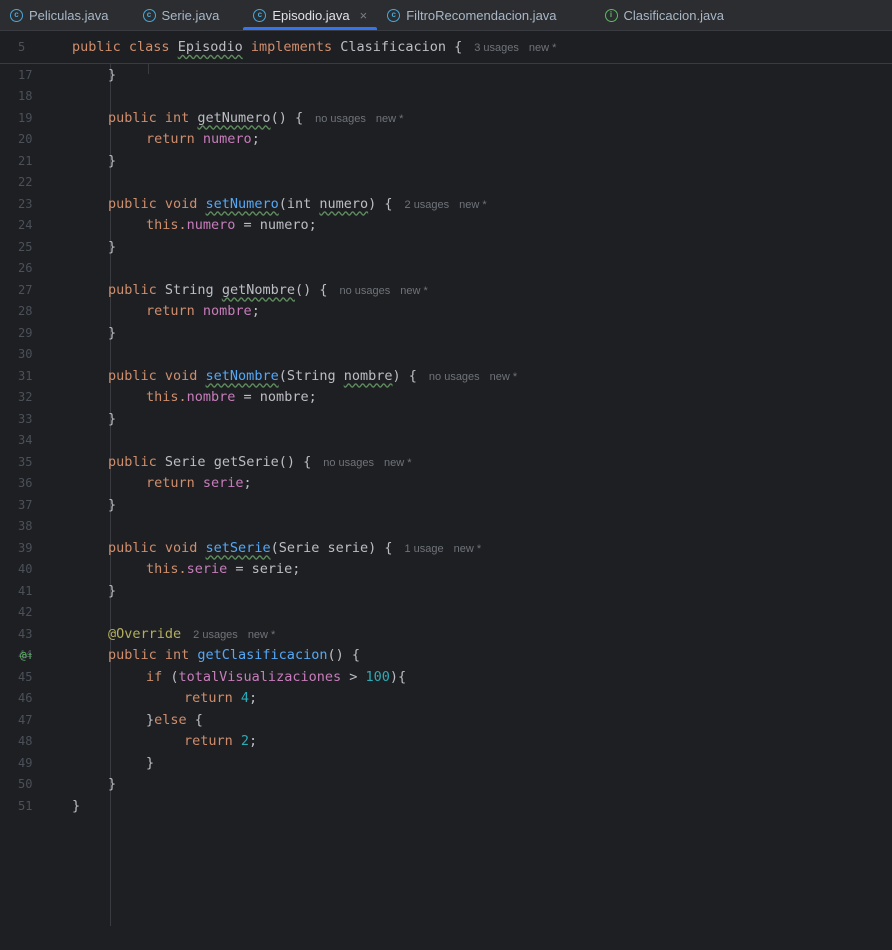  I want to click on tab-episodio: c Episodio.java ×, so click(310, 15).